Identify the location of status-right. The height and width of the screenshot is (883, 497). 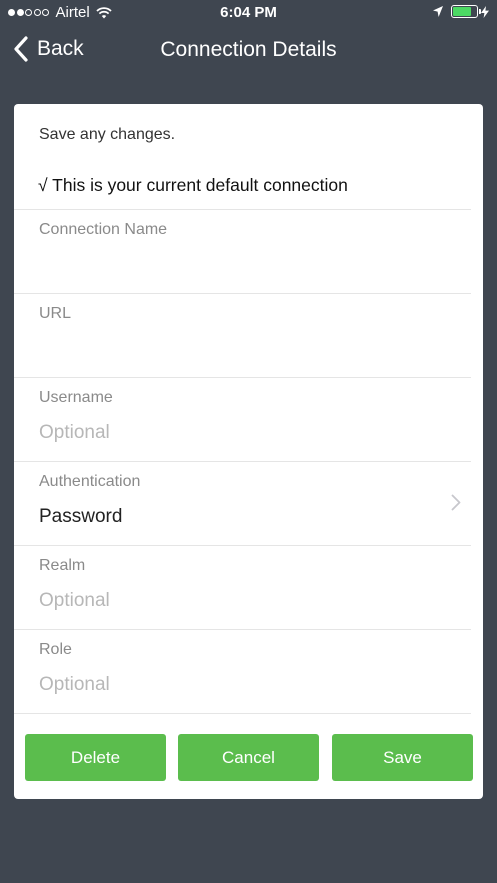
(461, 11).